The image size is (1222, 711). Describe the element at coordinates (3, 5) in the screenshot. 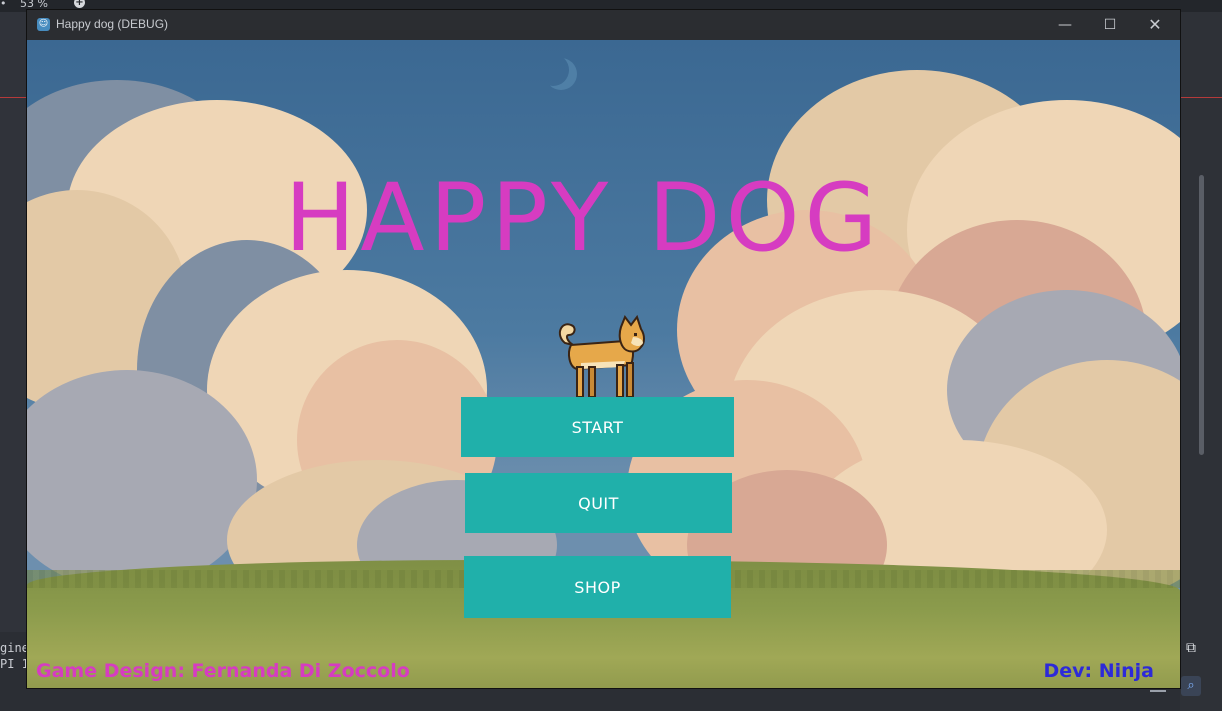

I see `editor-indicator-icon: •` at that location.